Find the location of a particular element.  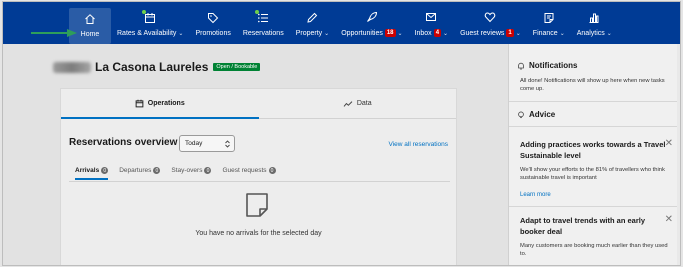

nav-item-label: Opportunities is located at coordinates (362, 33).